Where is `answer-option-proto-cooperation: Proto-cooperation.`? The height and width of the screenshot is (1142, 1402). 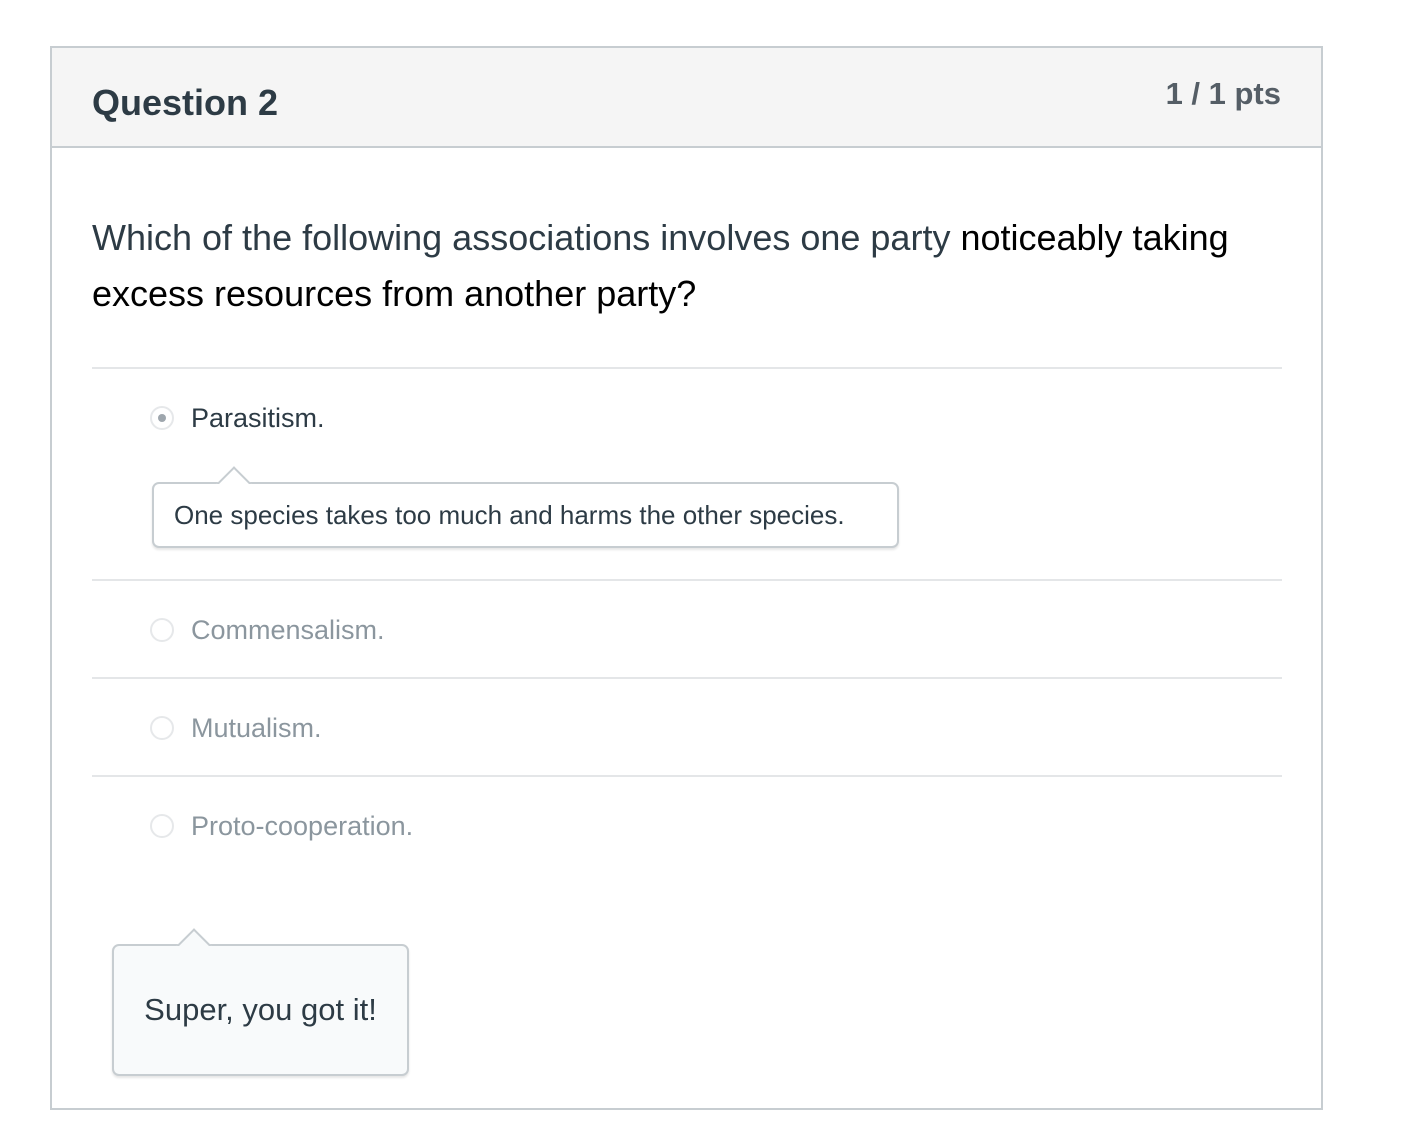
answer-option-proto-cooperation: Proto-cooperation. is located at coordinates (281, 826).